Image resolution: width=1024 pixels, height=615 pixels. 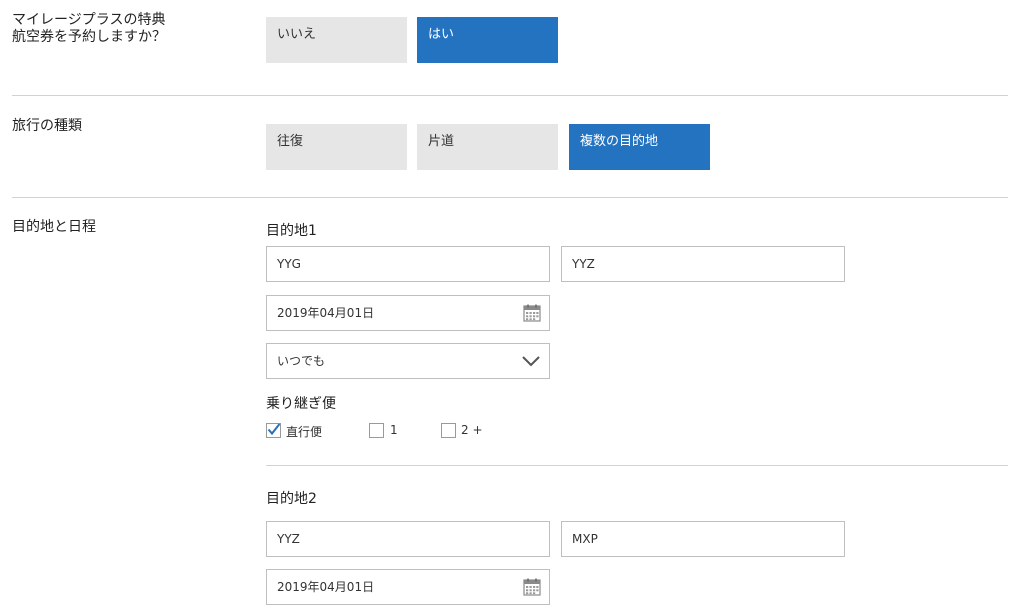 What do you see at coordinates (639, 147) in the screenshot?
I see `trip-option-multi-city: 複数の目的地` at bounding box center [639, 147].